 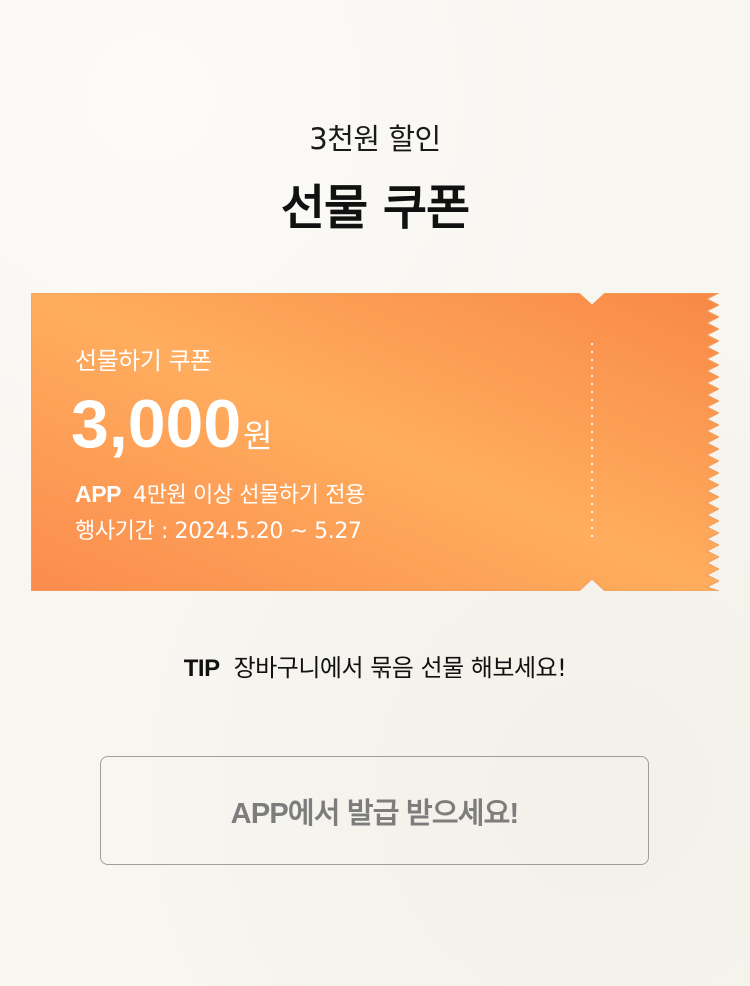 I want to click on coupon-condition: APP 4만원 이상 선물하기 전용, so click(x=220, y=493).